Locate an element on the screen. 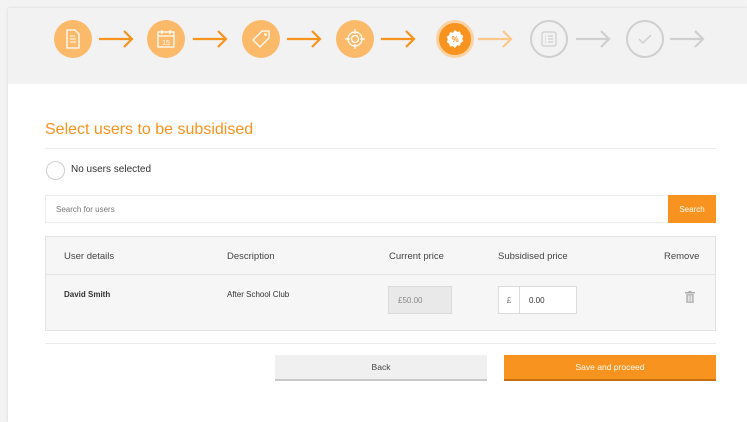 The height and width of the screenshot is (422, 747). selection-status: No users selected is located at coordinates (111, 169).